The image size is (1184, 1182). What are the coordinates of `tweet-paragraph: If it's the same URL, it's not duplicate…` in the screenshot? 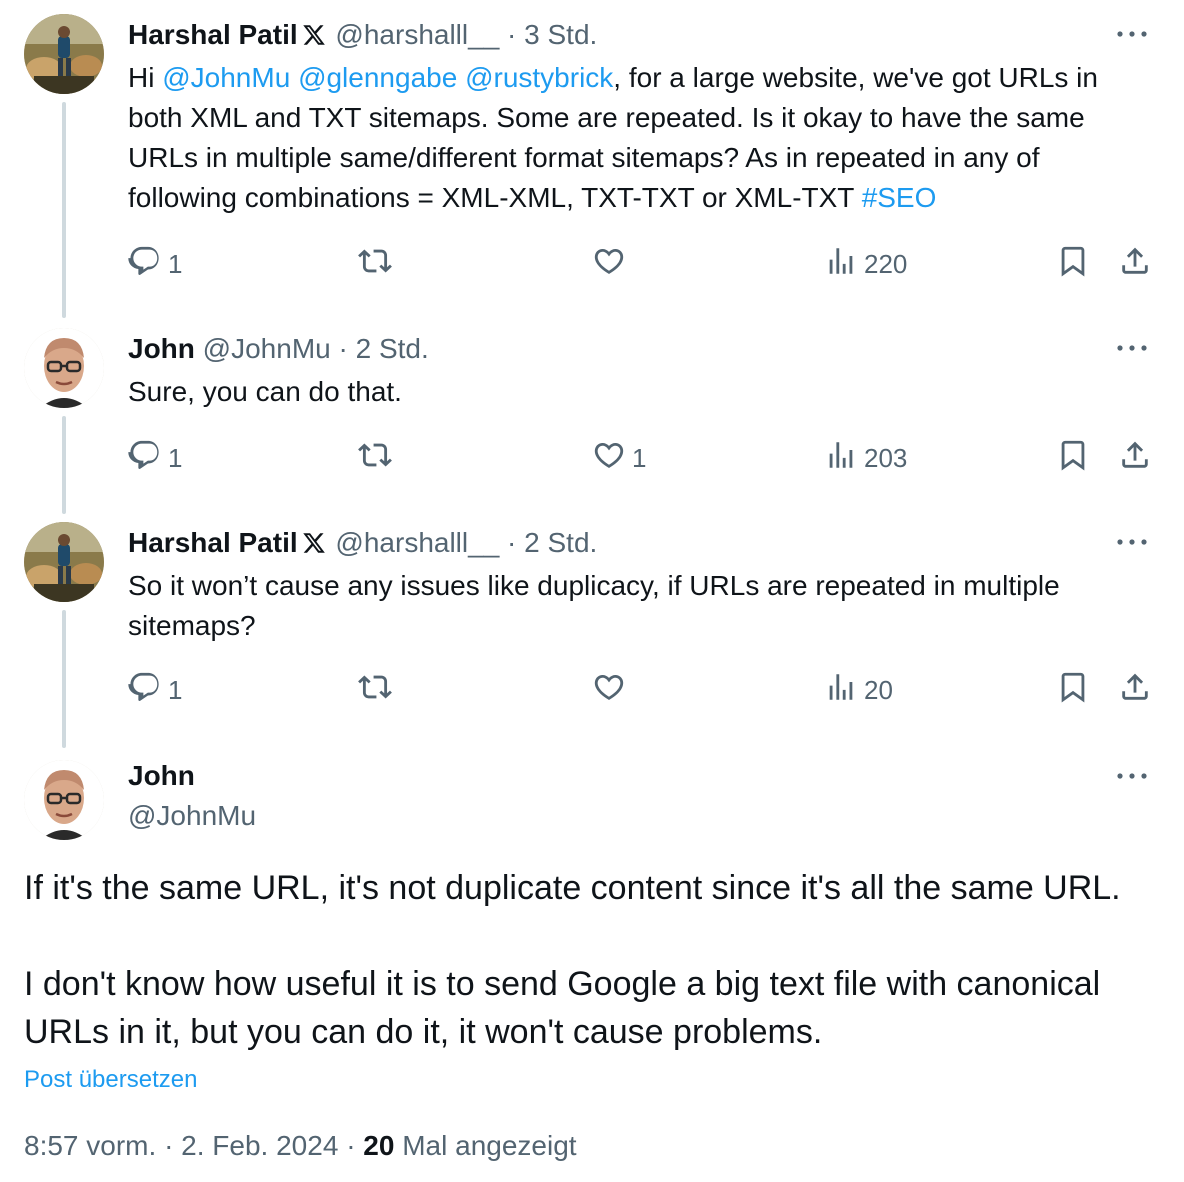 It's located at (572, 888).